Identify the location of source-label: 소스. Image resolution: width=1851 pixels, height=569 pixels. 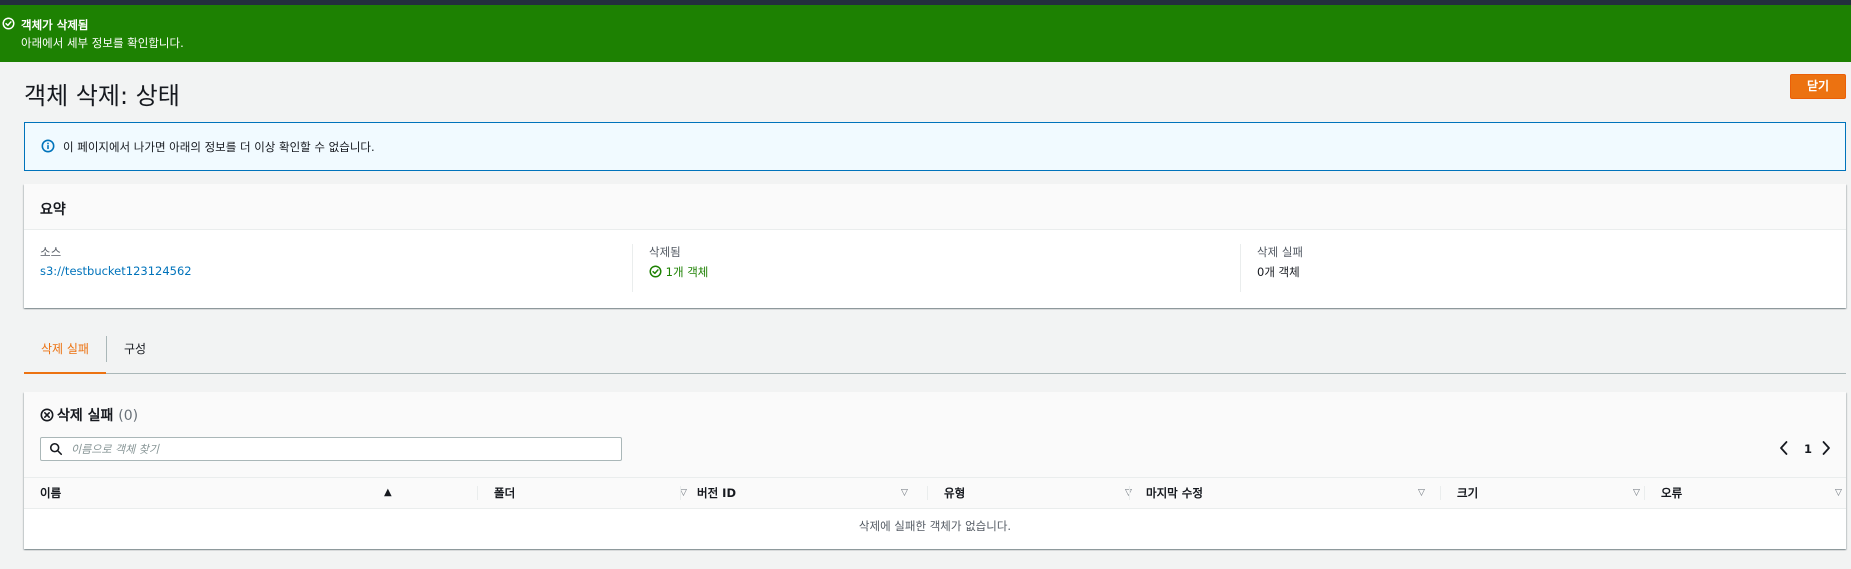
(51, 252).